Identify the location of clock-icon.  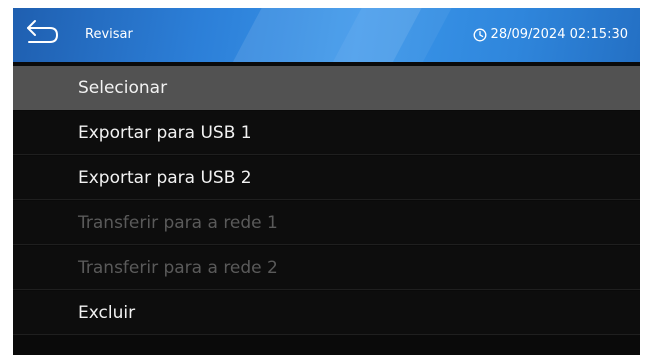
(479, 35).